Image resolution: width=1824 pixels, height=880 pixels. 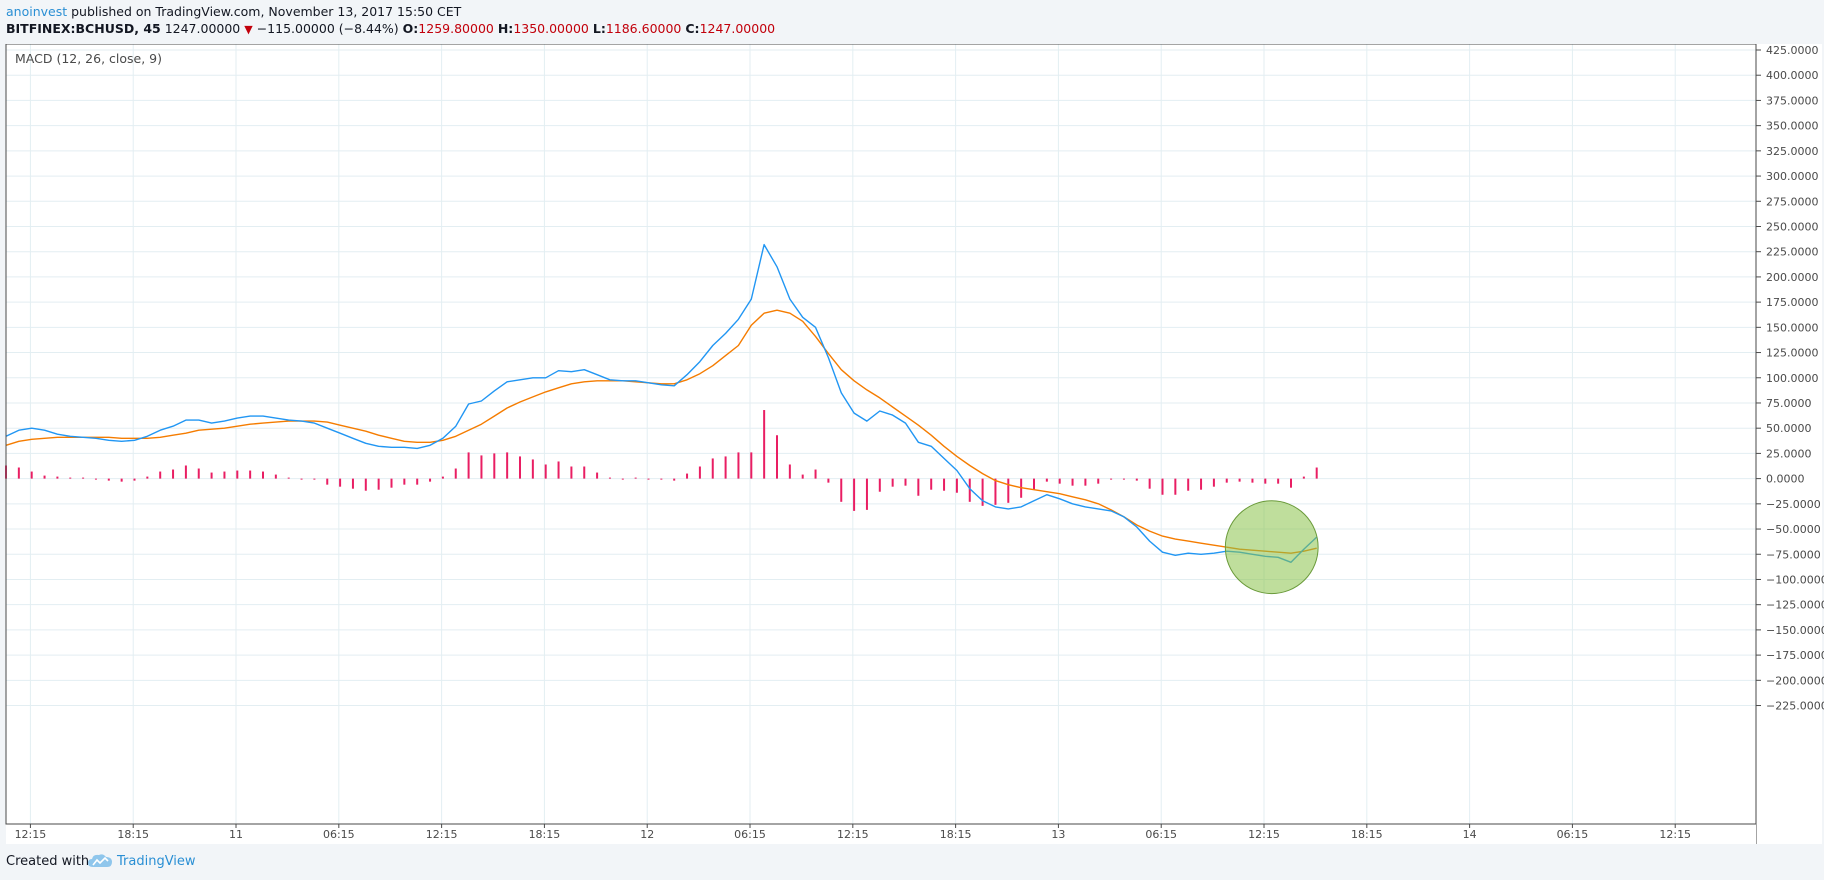 I want to click on y-tick-label: −100.0000, so click(x=1795, y=579).